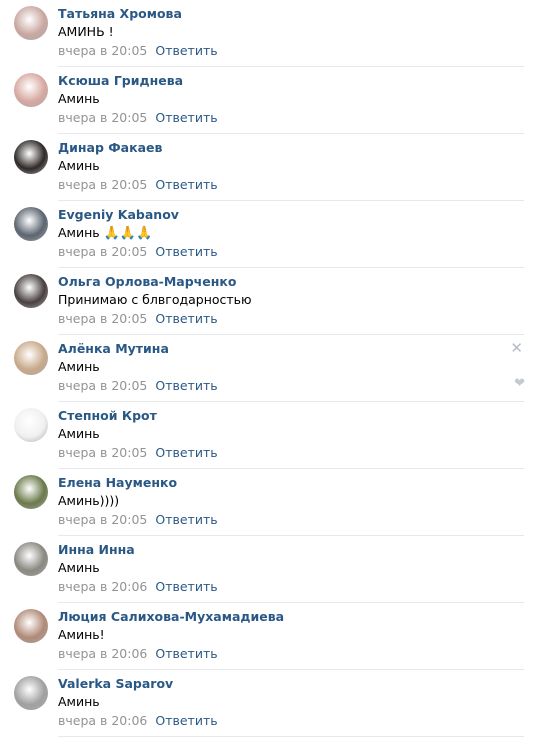 The height and width of the screenshot is (740, 542). What do you see at coordinates (271, 435) in the screenshot?
I see `comment-item: Степной Крот Аминь вчера в 20:05 Ответить` at bounding box center [271, 435].